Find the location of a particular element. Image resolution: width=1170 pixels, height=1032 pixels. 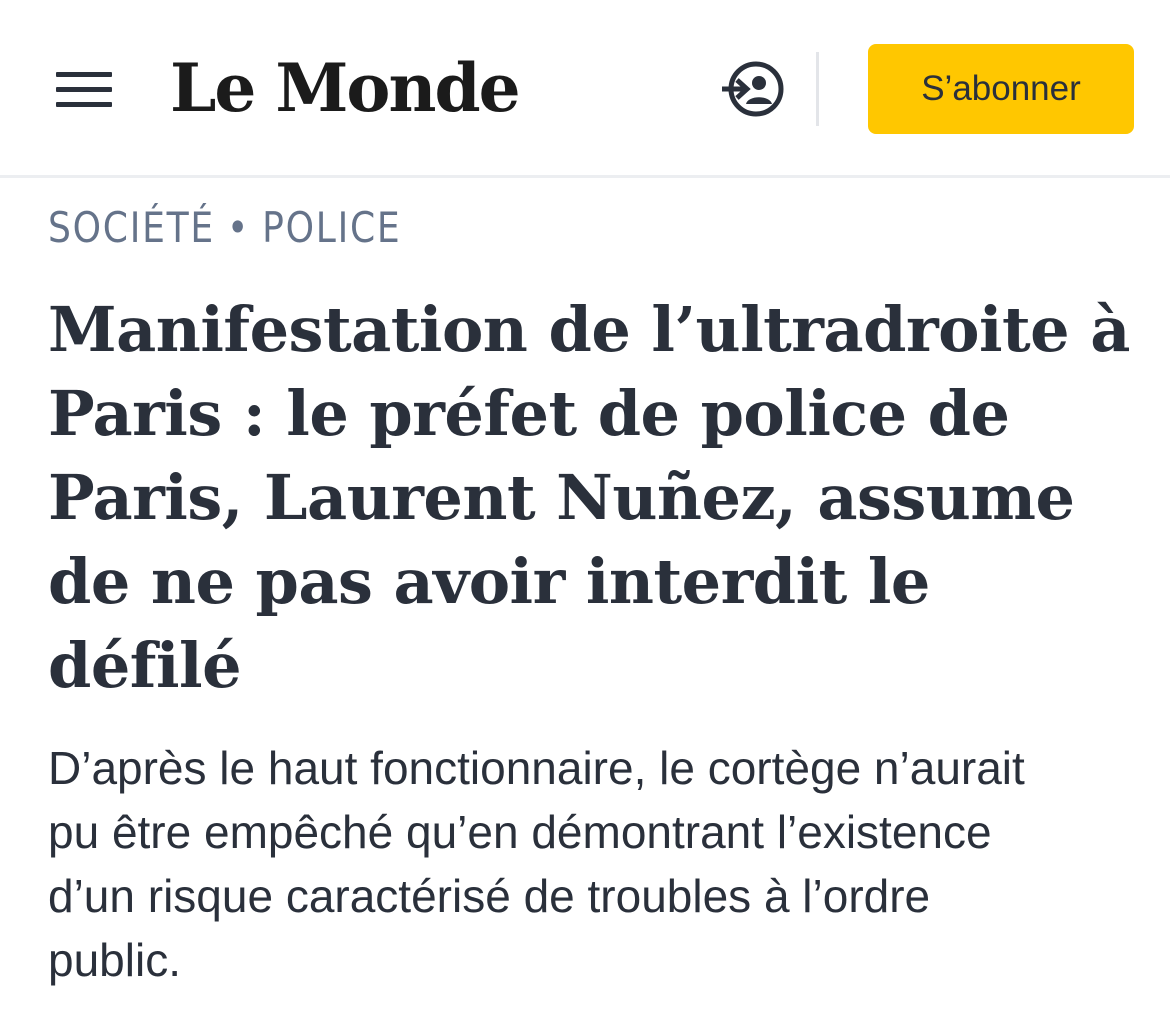

lede-line: public. is located at coordinates (114, 960).